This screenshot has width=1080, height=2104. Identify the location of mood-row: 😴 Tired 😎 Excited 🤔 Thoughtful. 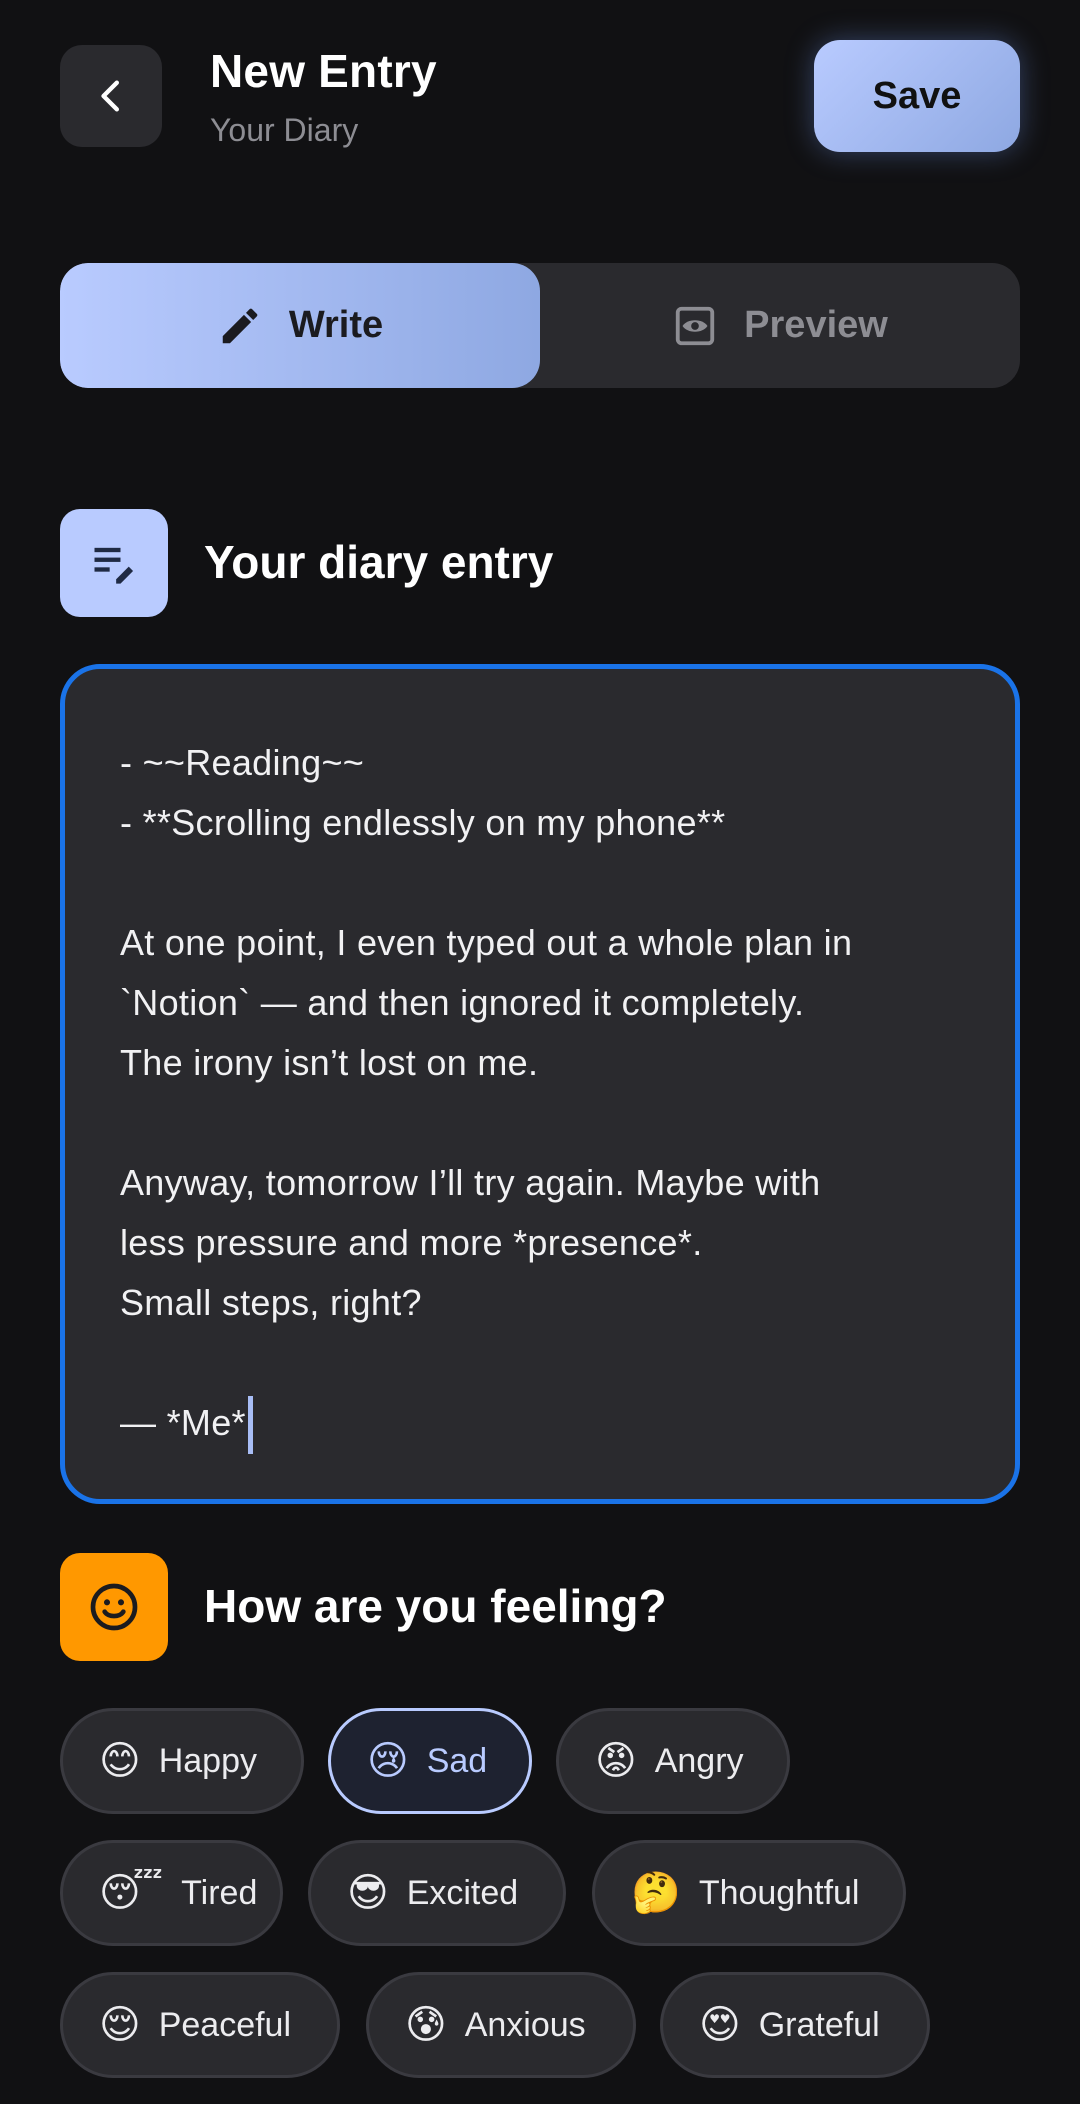
(540, 1894).